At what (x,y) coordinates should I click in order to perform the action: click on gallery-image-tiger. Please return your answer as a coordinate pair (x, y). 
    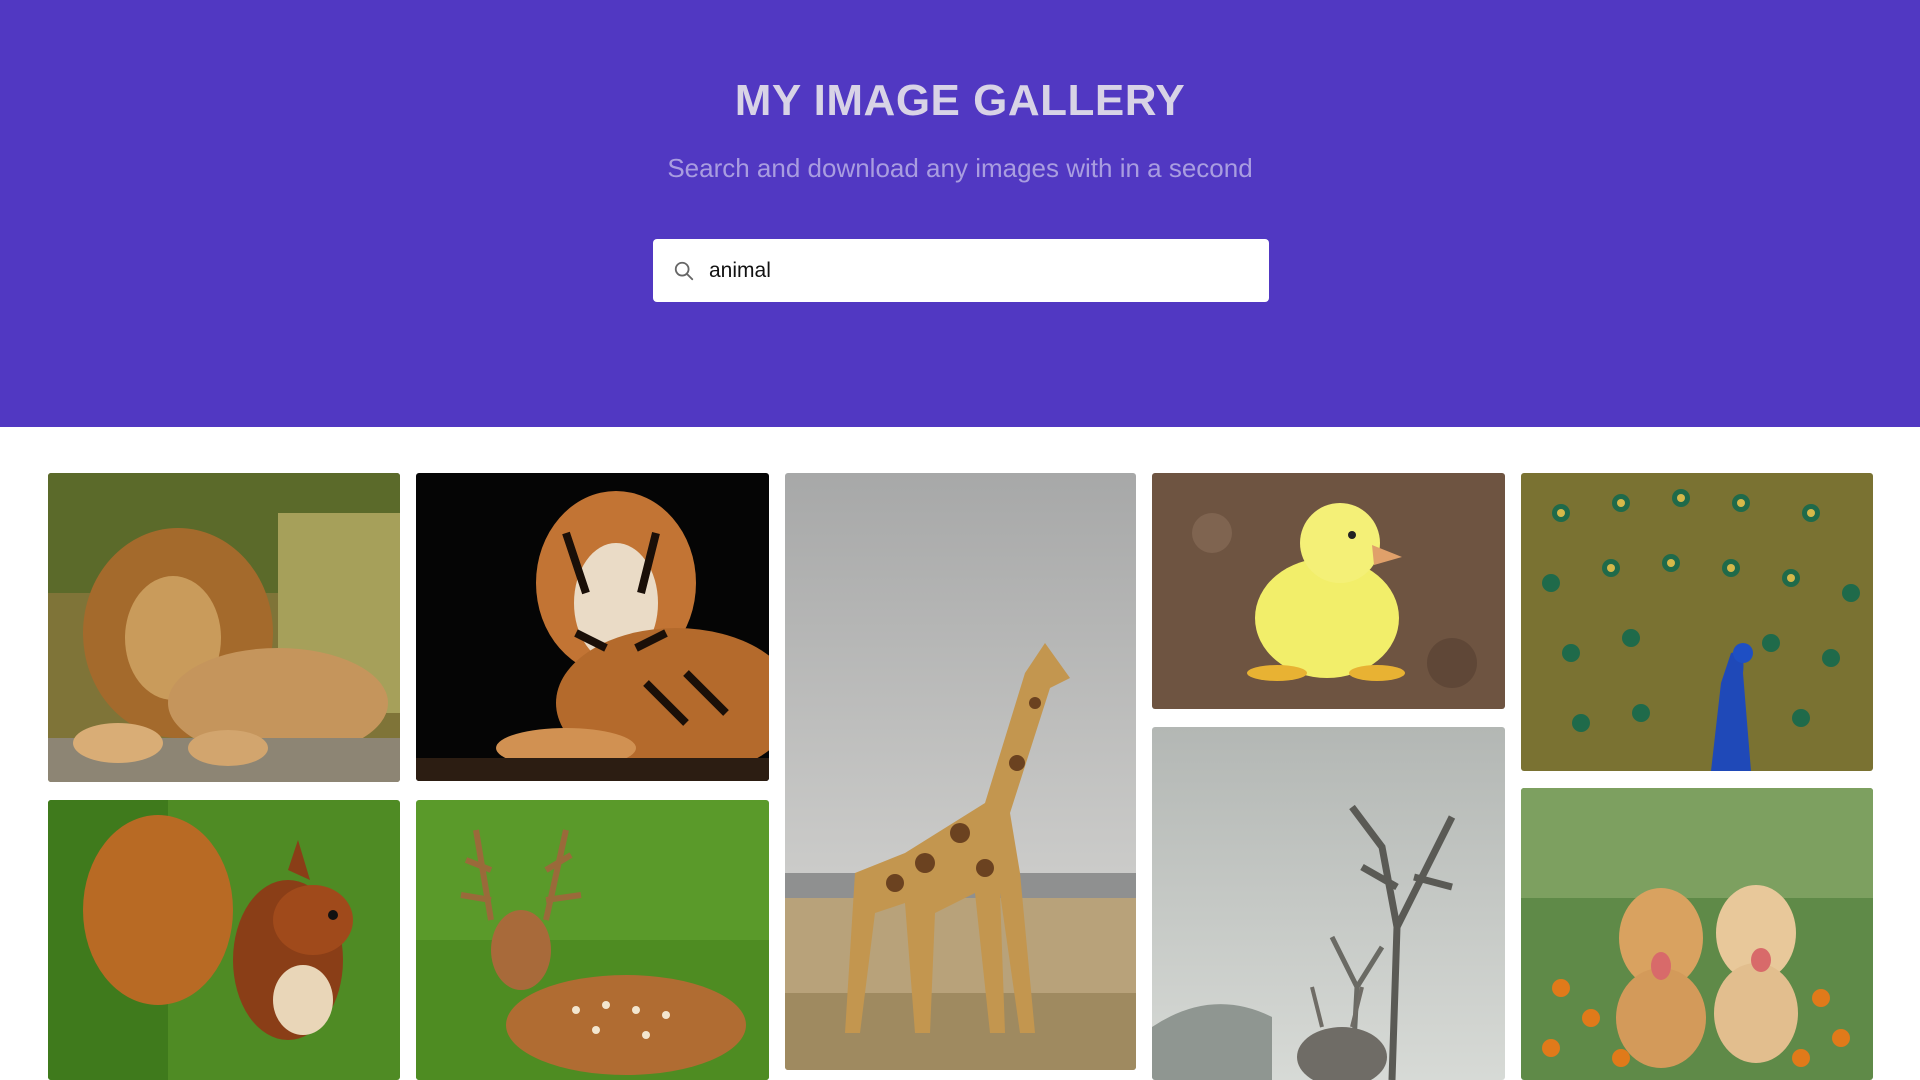
    Looking at the image, I should click on (592, 627).